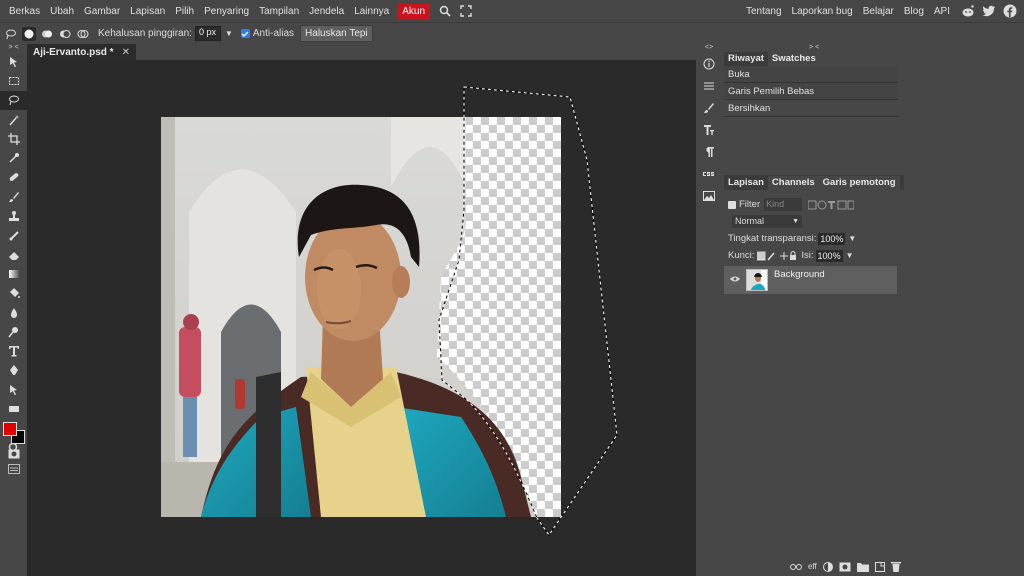  Describe the element at coordinates (371, 11) in the screenshot. I see `menu-lainnya: Lainnya` at that location.